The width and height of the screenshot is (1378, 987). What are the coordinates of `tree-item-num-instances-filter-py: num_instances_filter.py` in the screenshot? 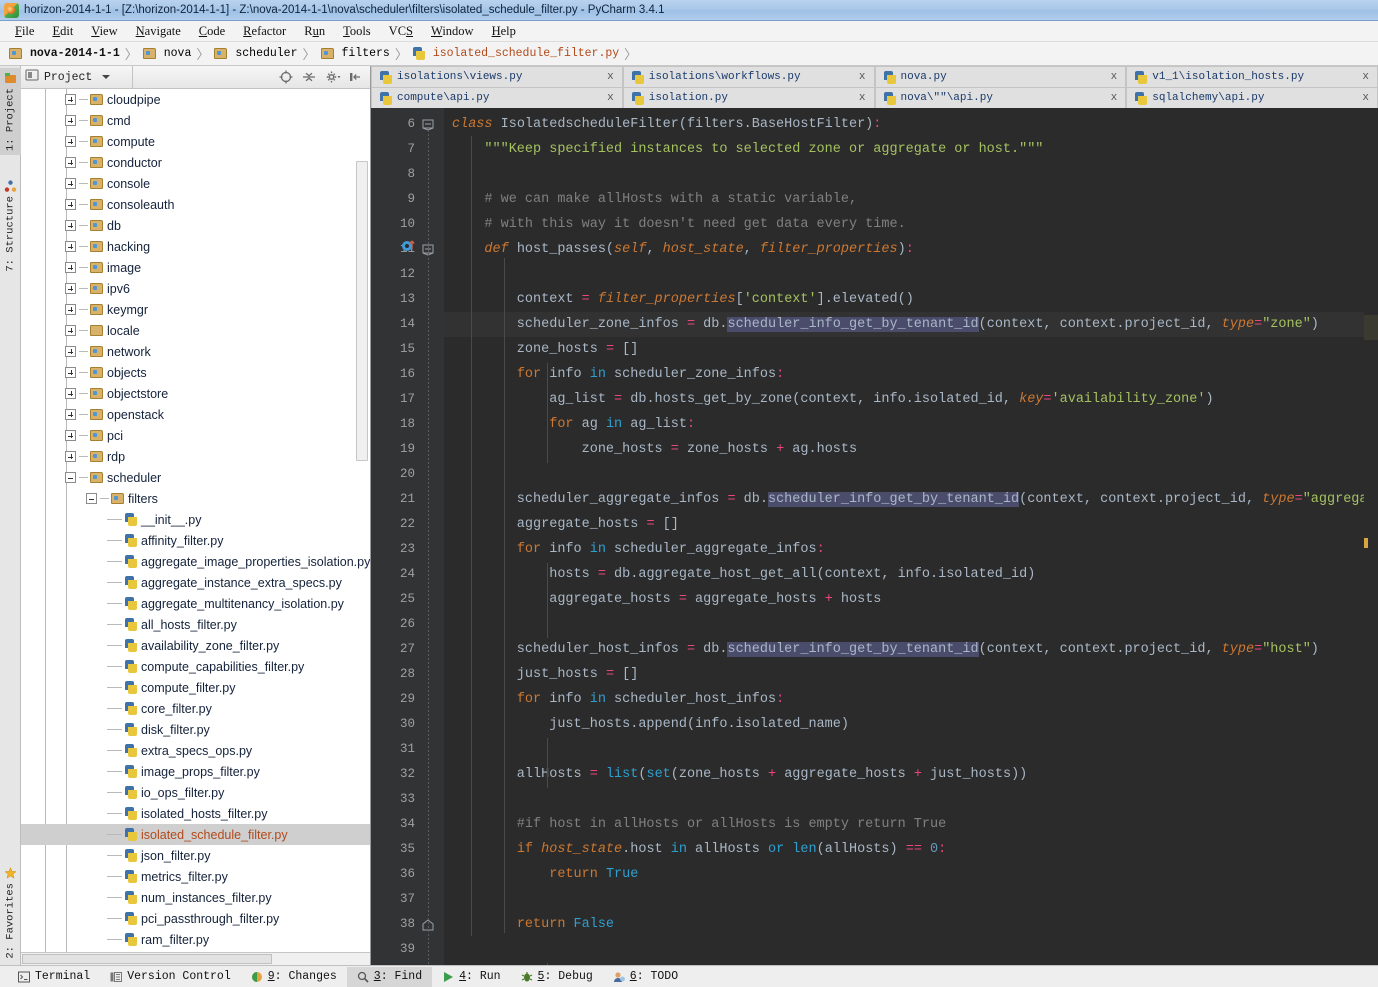 It's located at (195, 897).